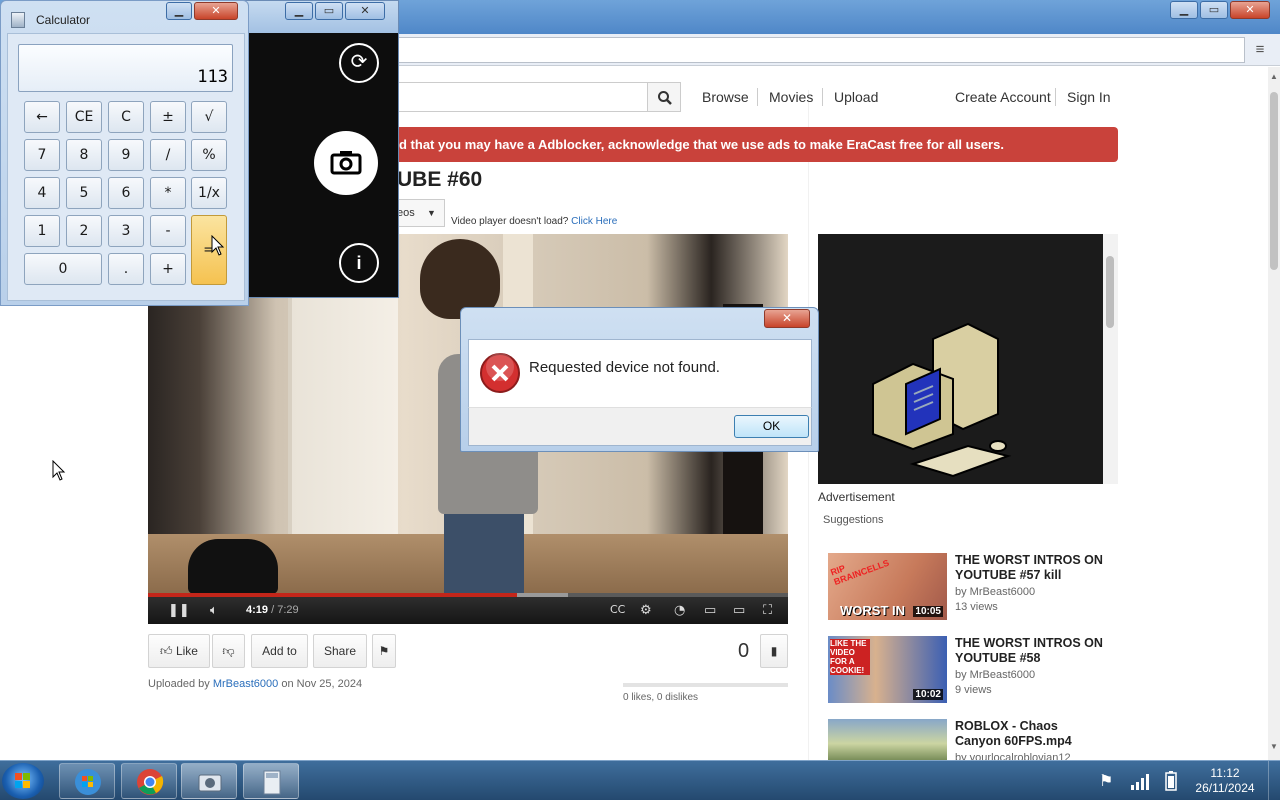 The width and height of the screenshot is (1280, 800). Describe the element at coordinates (340, 651) in the screenshot. I see `share-button: Share` at that location.